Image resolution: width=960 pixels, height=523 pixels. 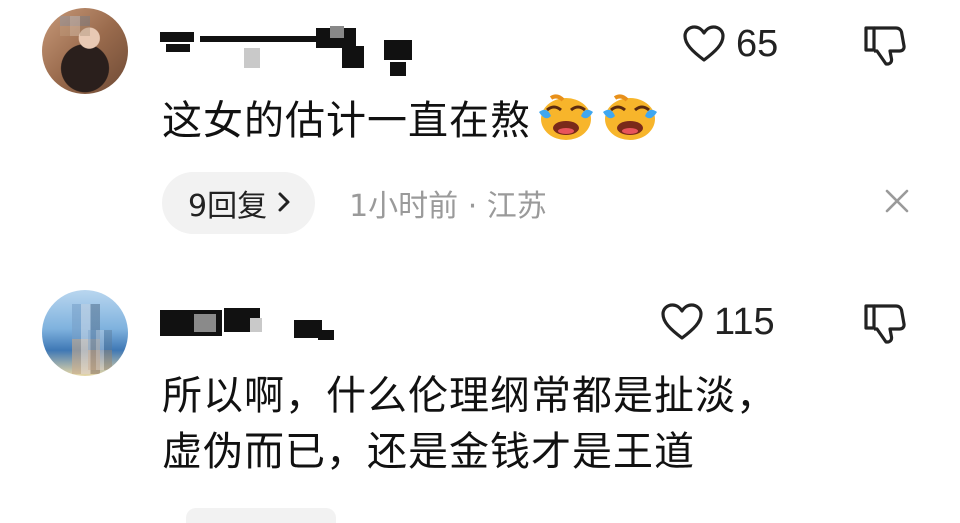 What do you see at coordinates (261, 515) in the screenshot?
I see `view-replies-button-partial` at bounding box center [261, 515].